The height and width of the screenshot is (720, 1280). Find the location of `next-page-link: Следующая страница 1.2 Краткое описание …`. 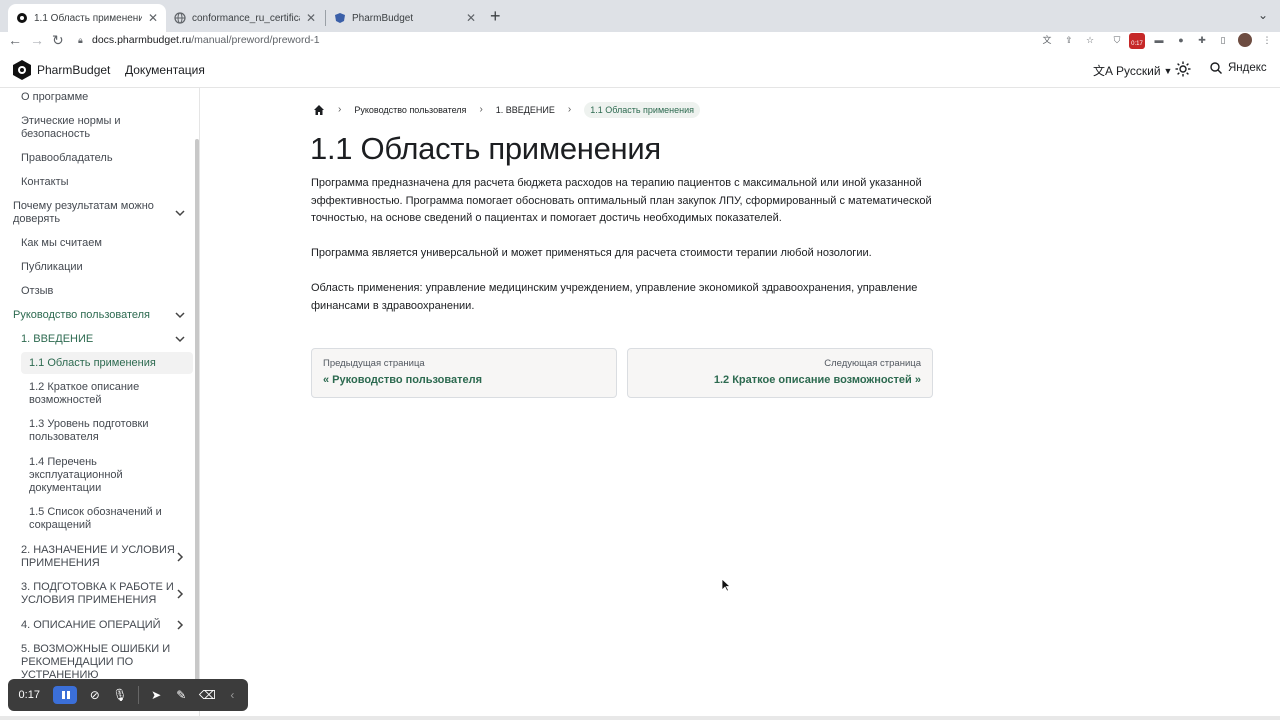

next-page-link: Следующая страница 1.2 Краткое описание … is located at coordinates (780, 373).